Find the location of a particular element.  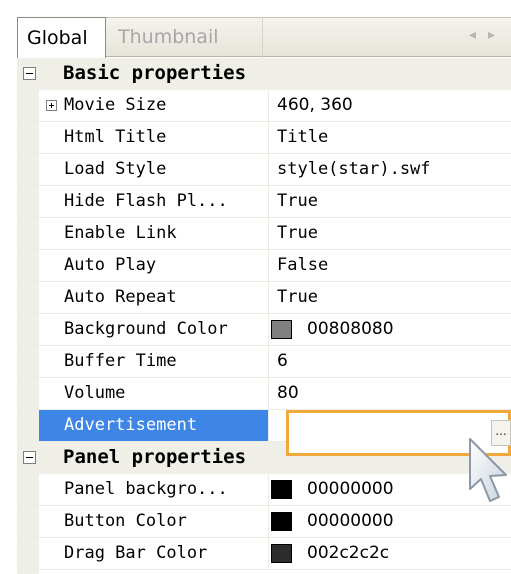

mouse-cursor-icon is located at coordinates (488, 470).